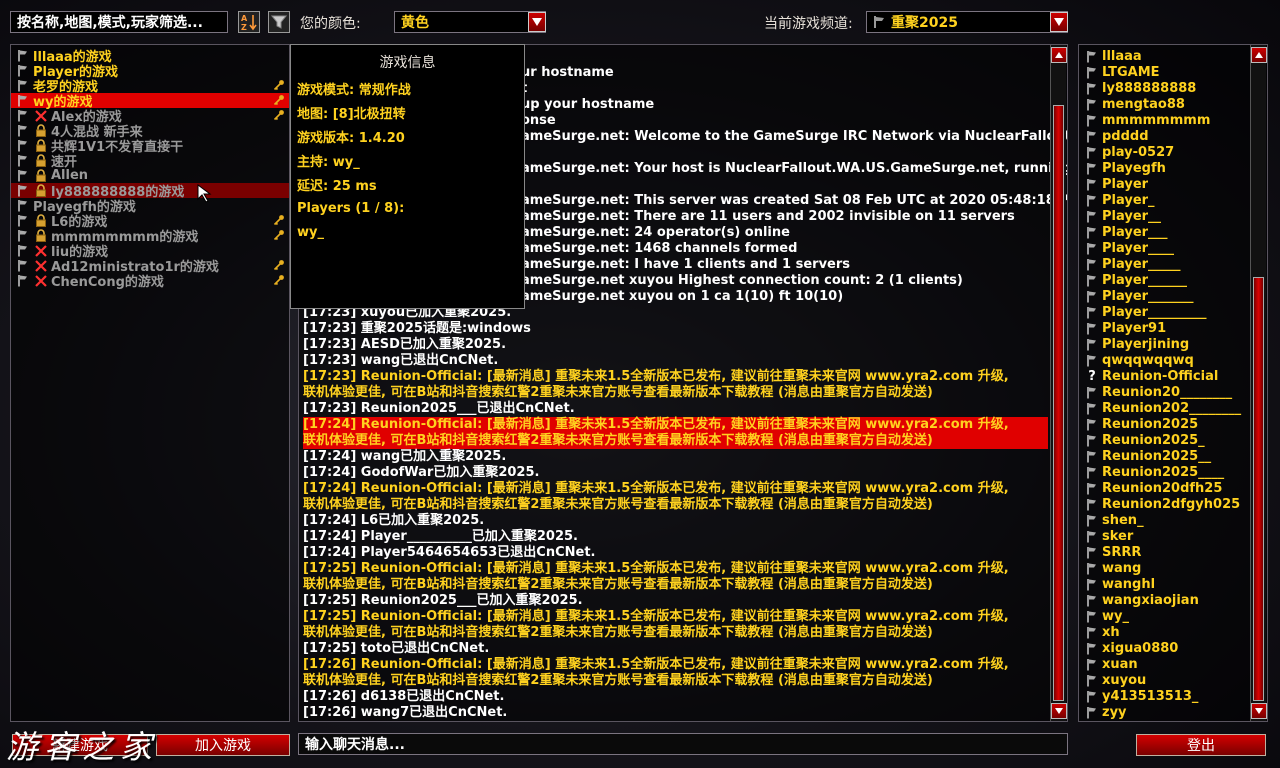 This screenshot has width=1280, height=768. I want to click on sort-button: AZ, so click(249, 22).